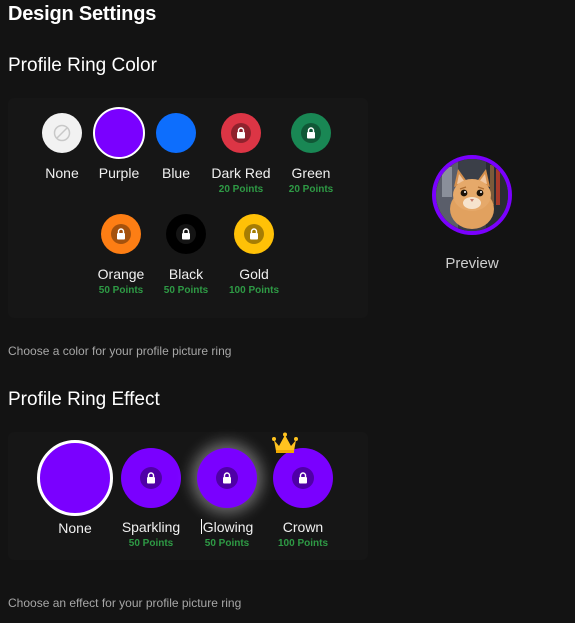 The width and height of the screenshot is (575, 623). Describe the element at coordinates (176, 133) in the screenshot. I see `blue-swatch` at that location.